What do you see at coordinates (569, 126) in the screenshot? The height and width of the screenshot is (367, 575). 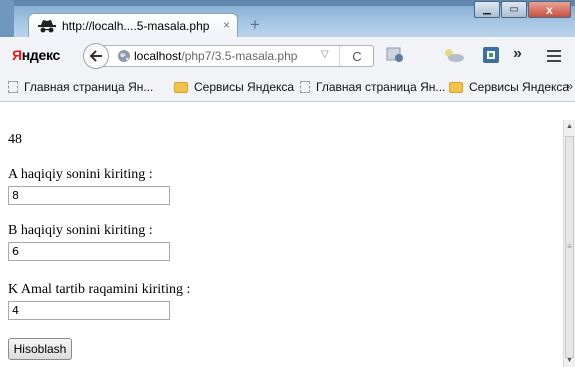 I see `scroll-up-icon: ▲` at bounding box center [569, 126].